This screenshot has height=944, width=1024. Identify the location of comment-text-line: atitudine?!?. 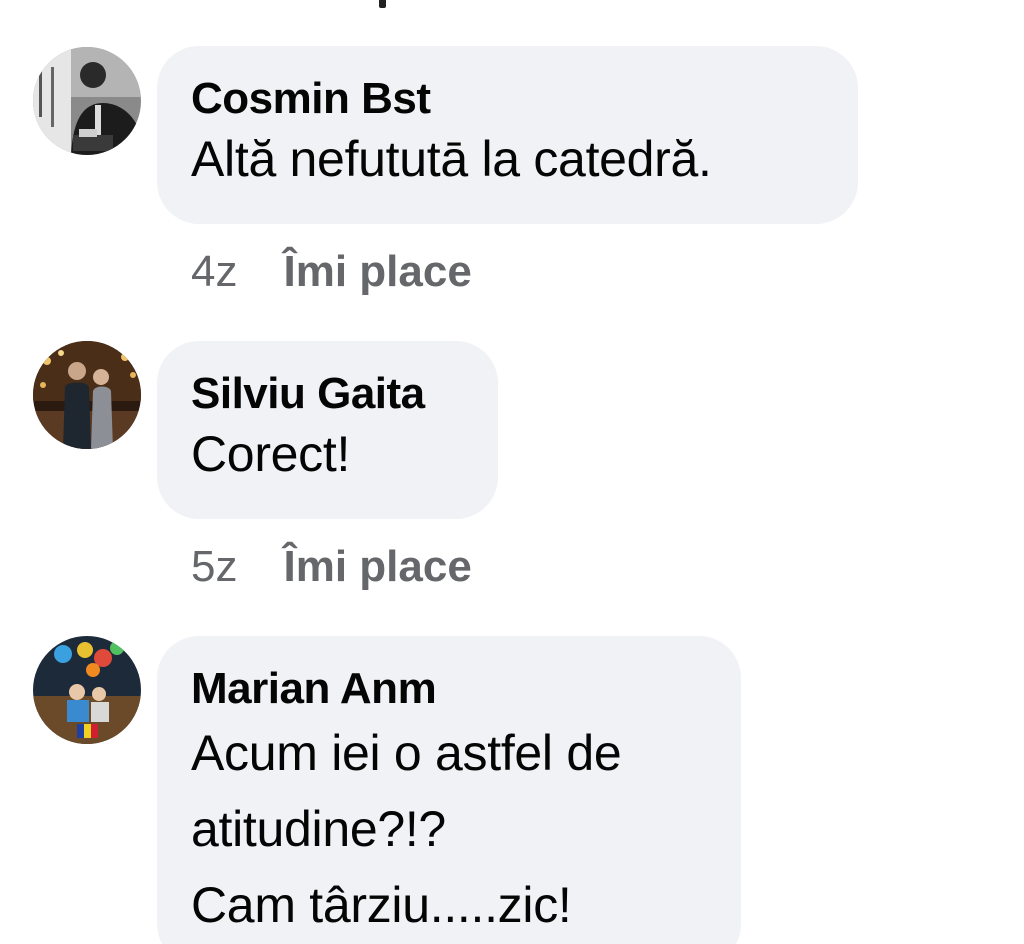
(318, 829).